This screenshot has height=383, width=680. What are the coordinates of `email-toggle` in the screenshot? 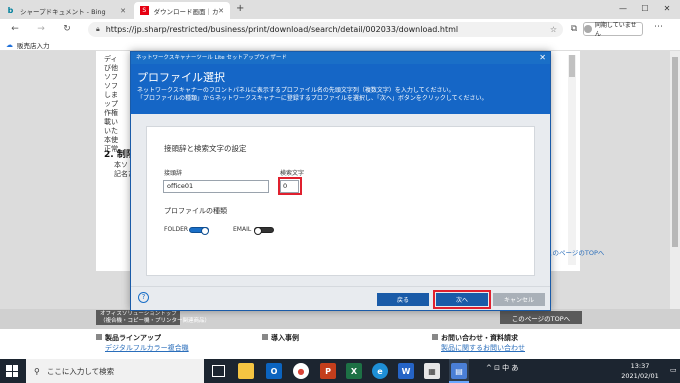 It's located at (264, 231).